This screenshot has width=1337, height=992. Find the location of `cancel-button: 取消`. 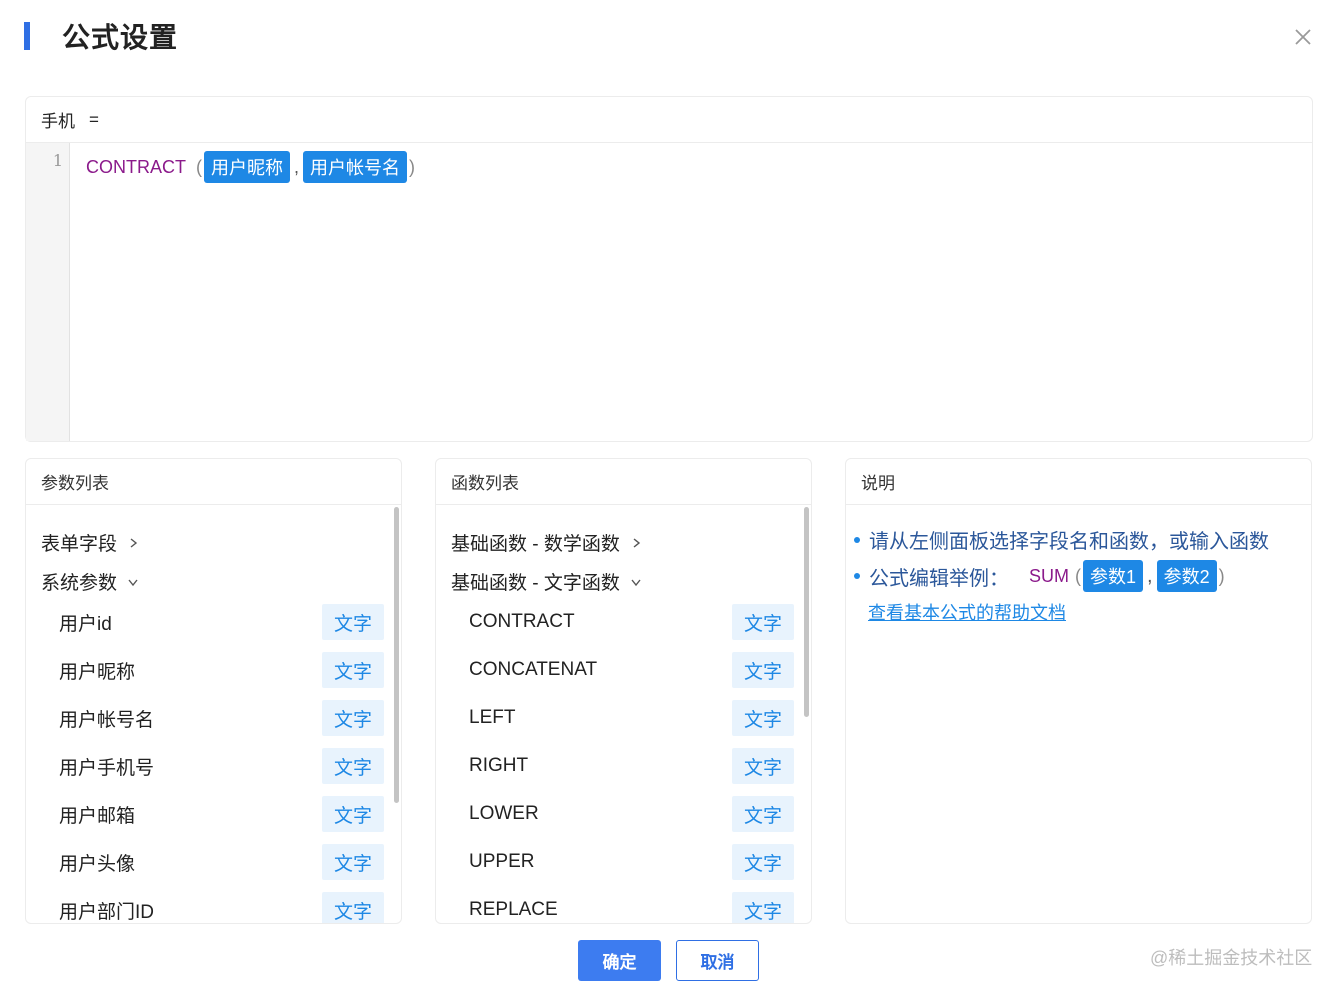

cancel-button: 取消 is located at coordinates (717, 960).